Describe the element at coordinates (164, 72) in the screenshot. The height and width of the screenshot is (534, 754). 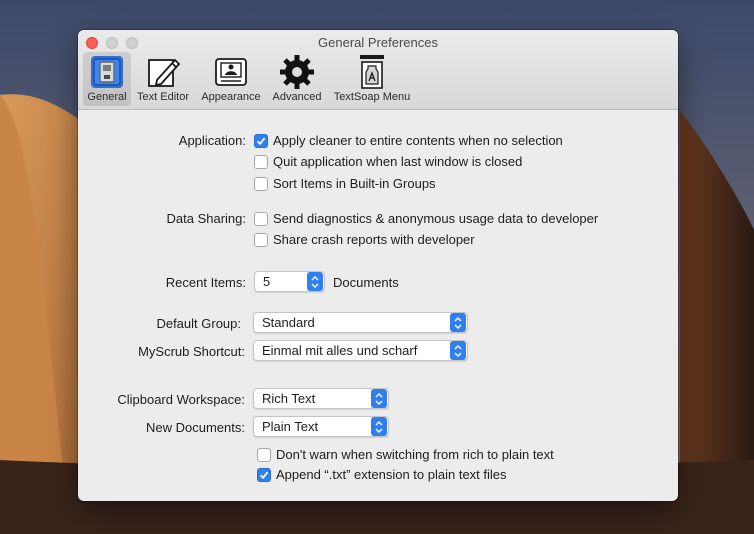
I see `pencil-icon` at that location.